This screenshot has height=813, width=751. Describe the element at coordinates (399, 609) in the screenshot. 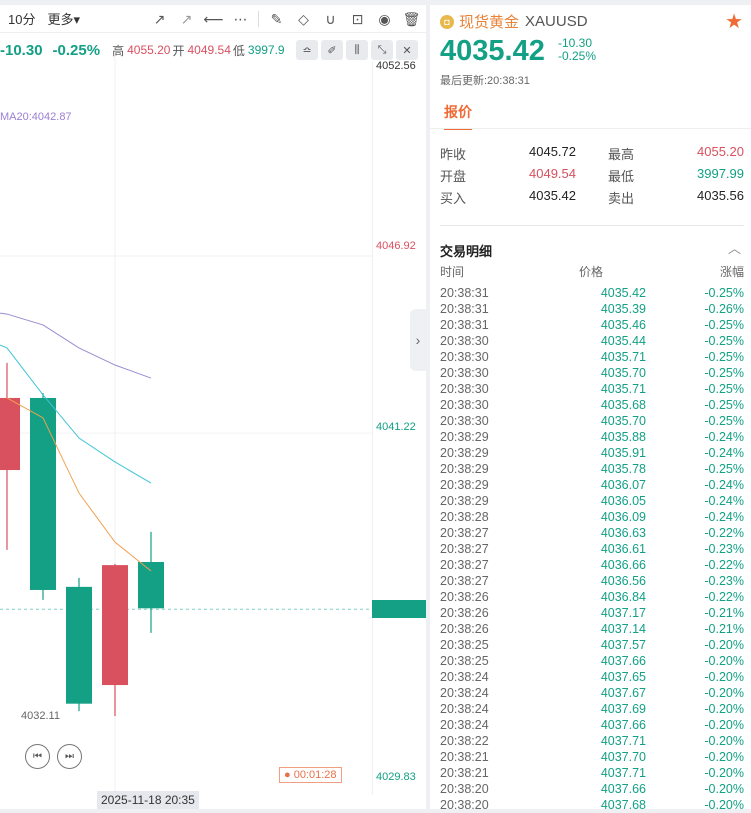

I see `current-price-tag` at that location.